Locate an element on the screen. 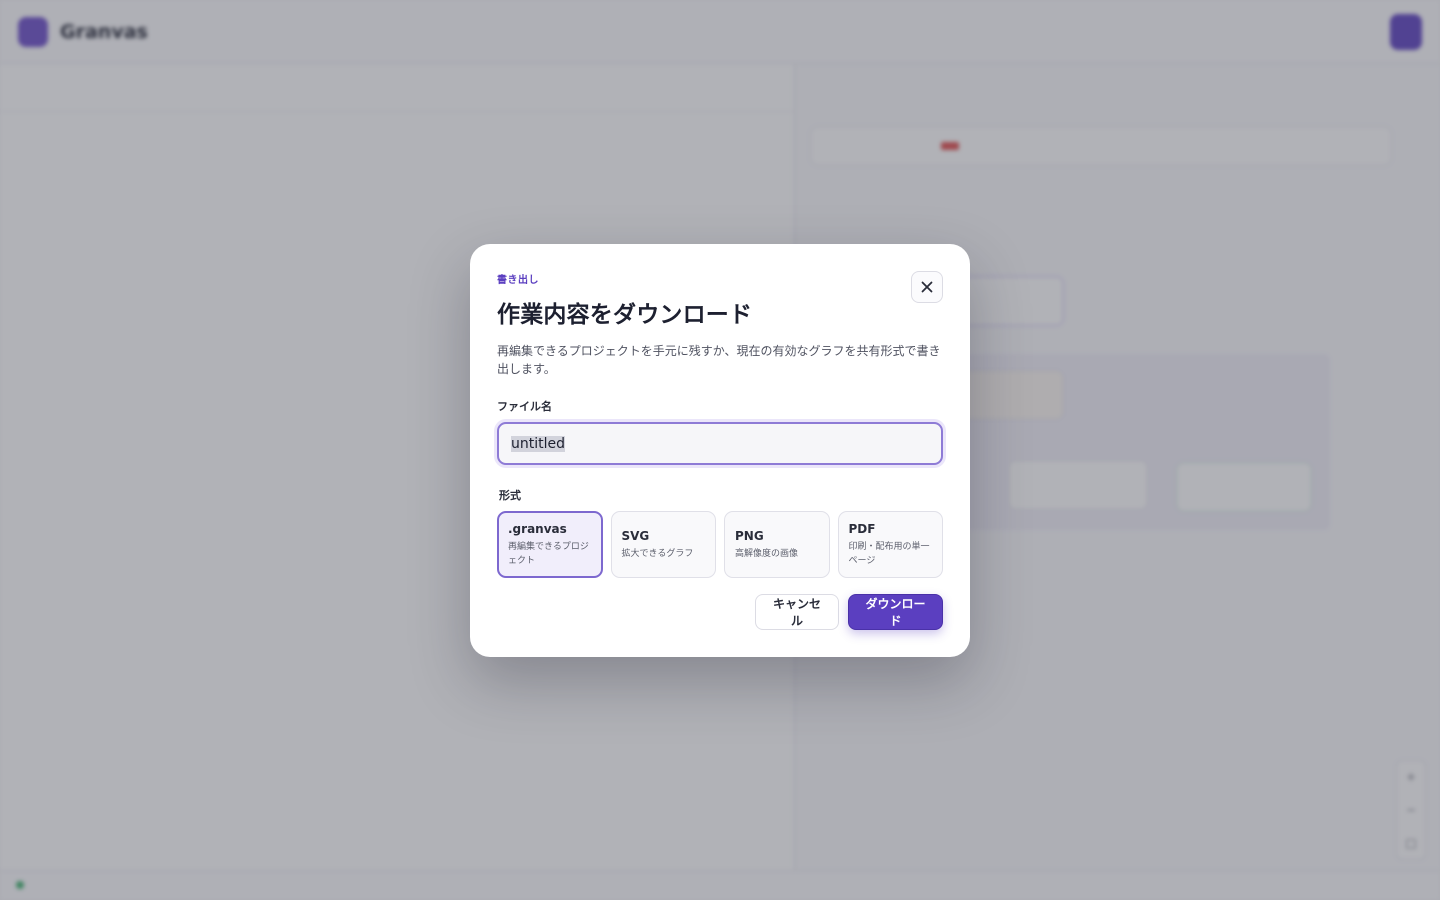  format-option-svg: SVG 拡大できるグラフ is located at coordinates (663, 544).